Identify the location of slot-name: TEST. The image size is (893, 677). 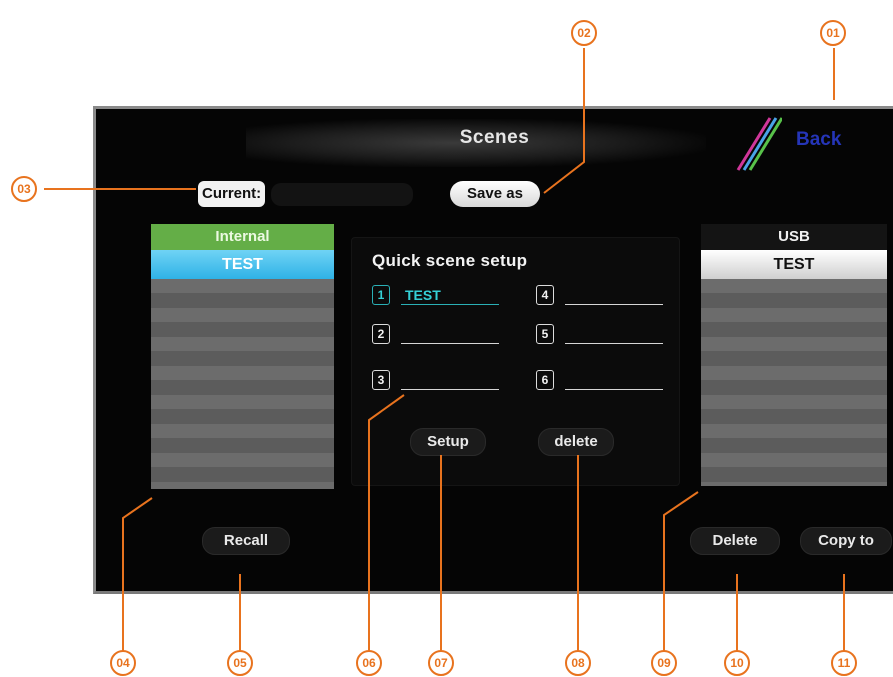
(423, 295).